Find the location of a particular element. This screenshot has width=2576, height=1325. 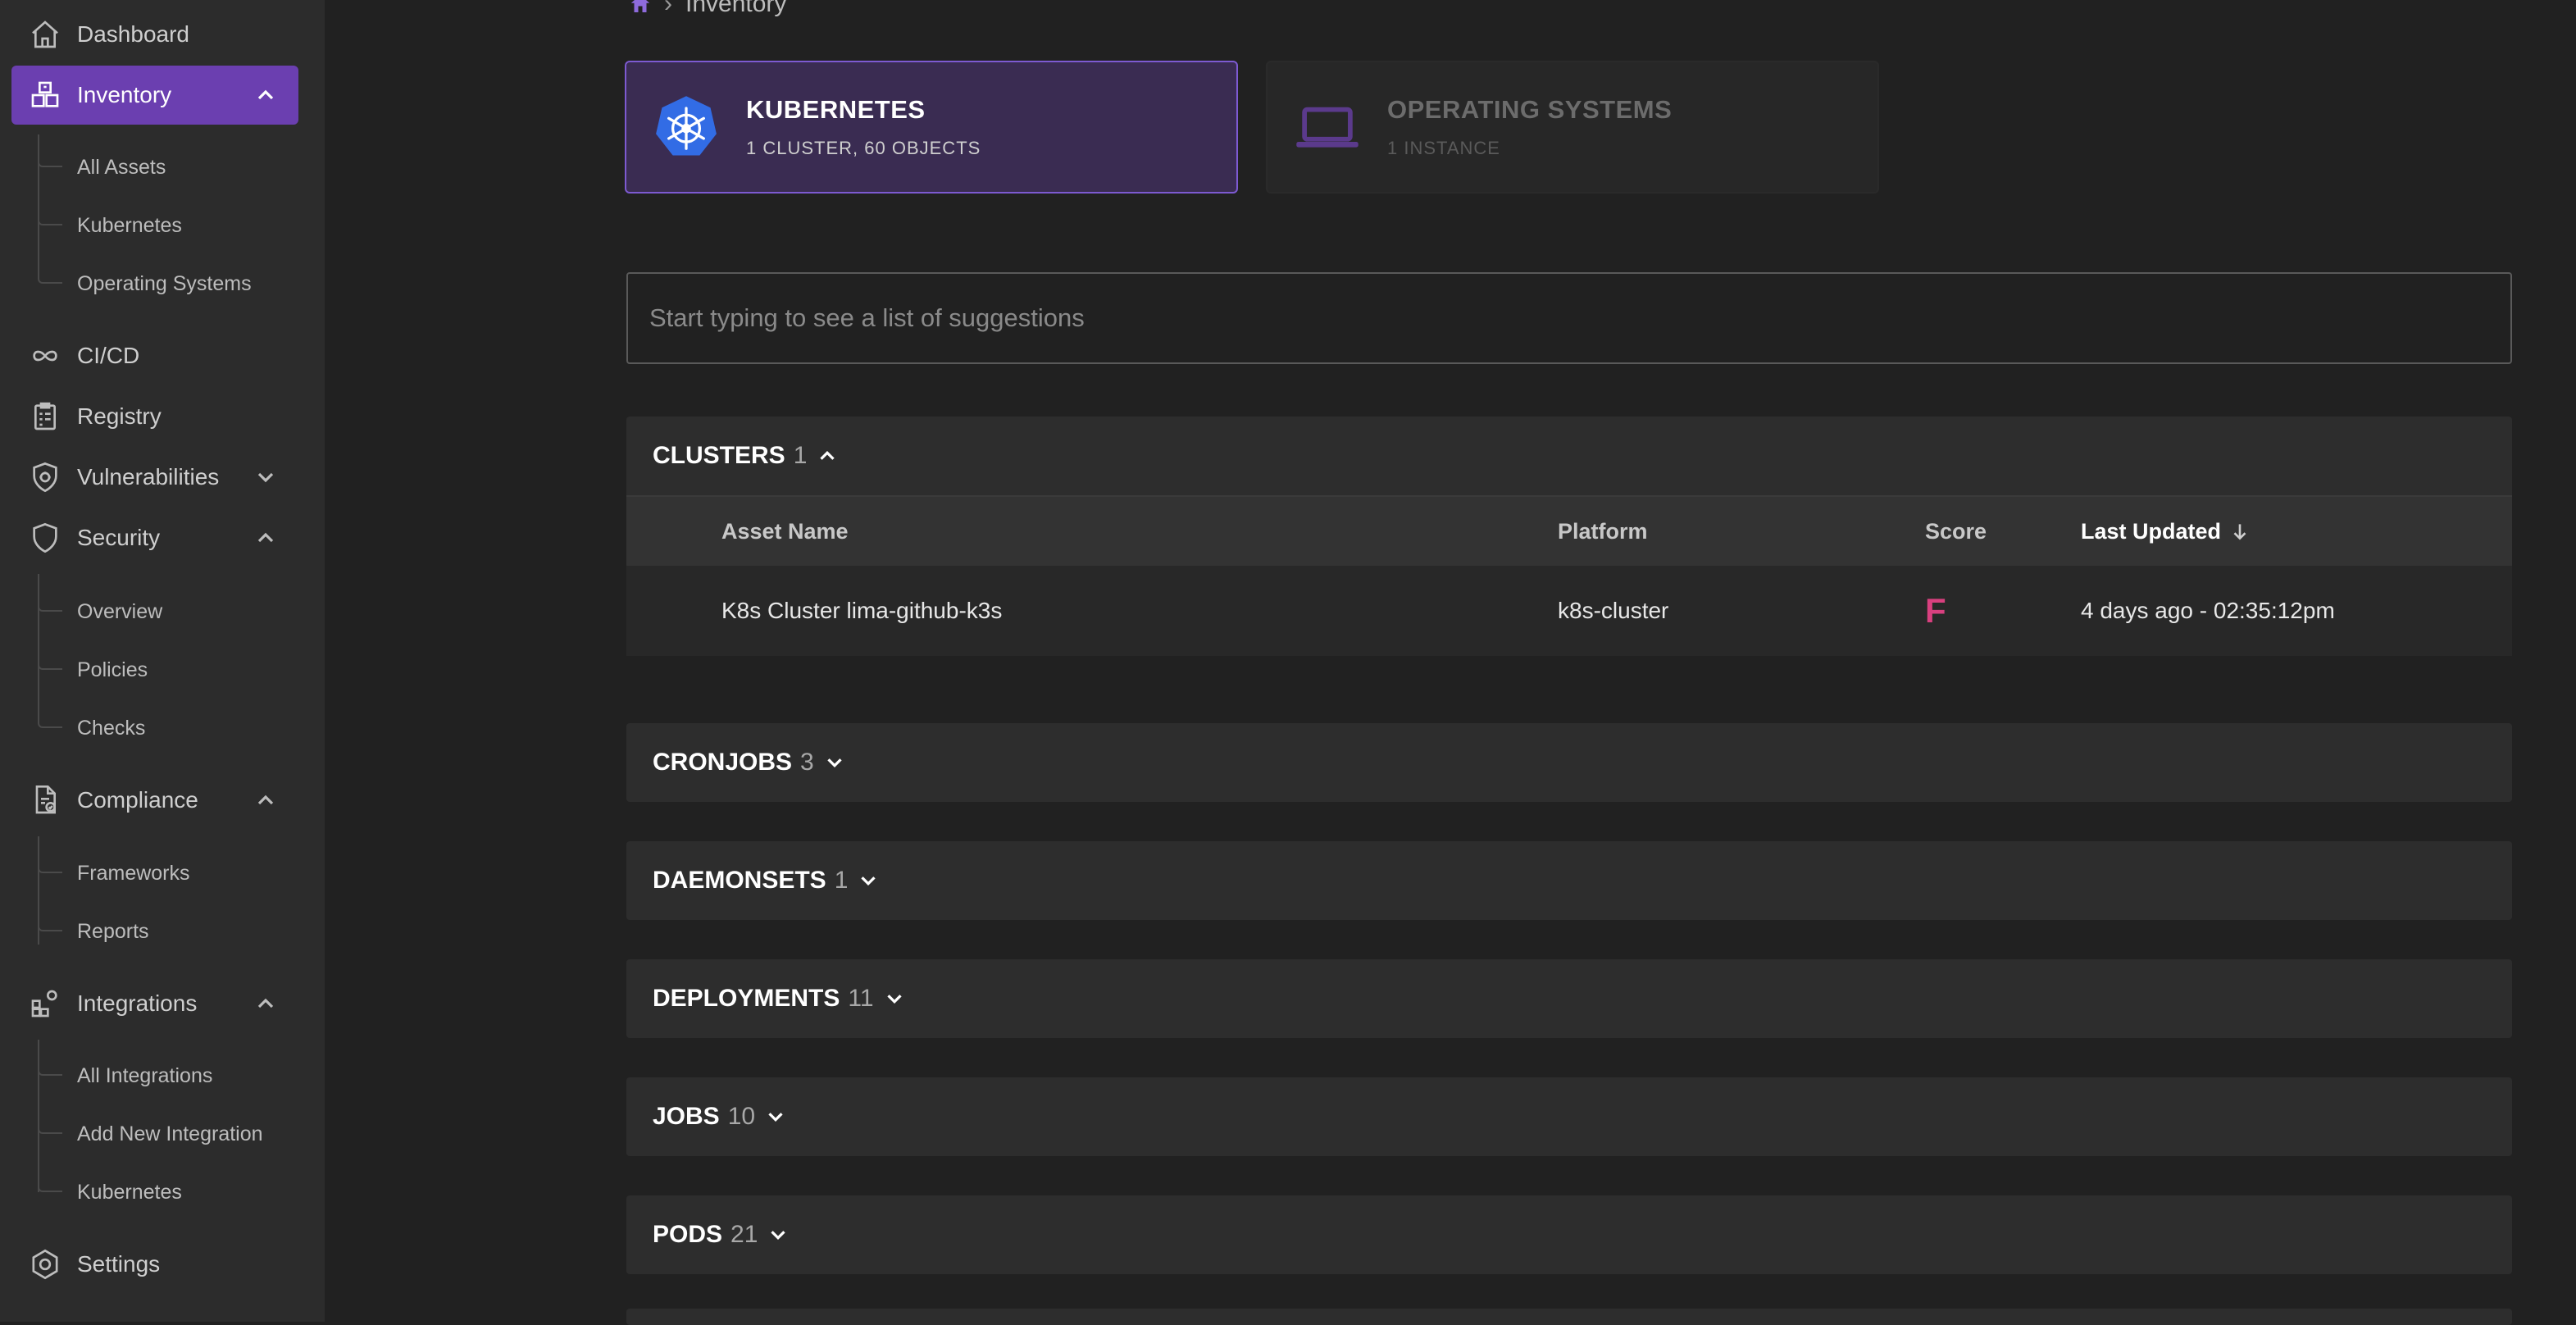

section-count: 10 is located at coordinates (741, 1116).